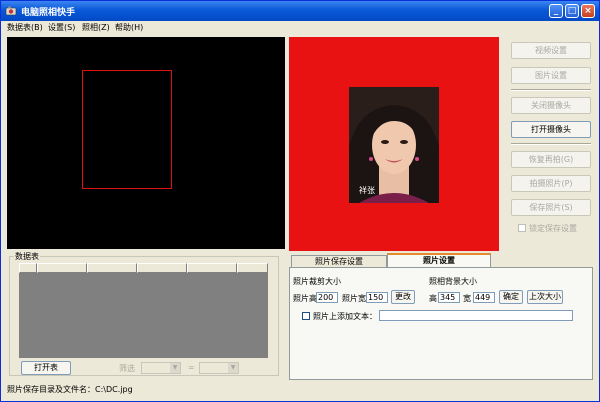 The height and width of the screenshot is (402, 600). What do you see at coordinates (129, 27) in the screenshot?
I see `menu-help: 帮助(H)` at bounding box center [129, 27].